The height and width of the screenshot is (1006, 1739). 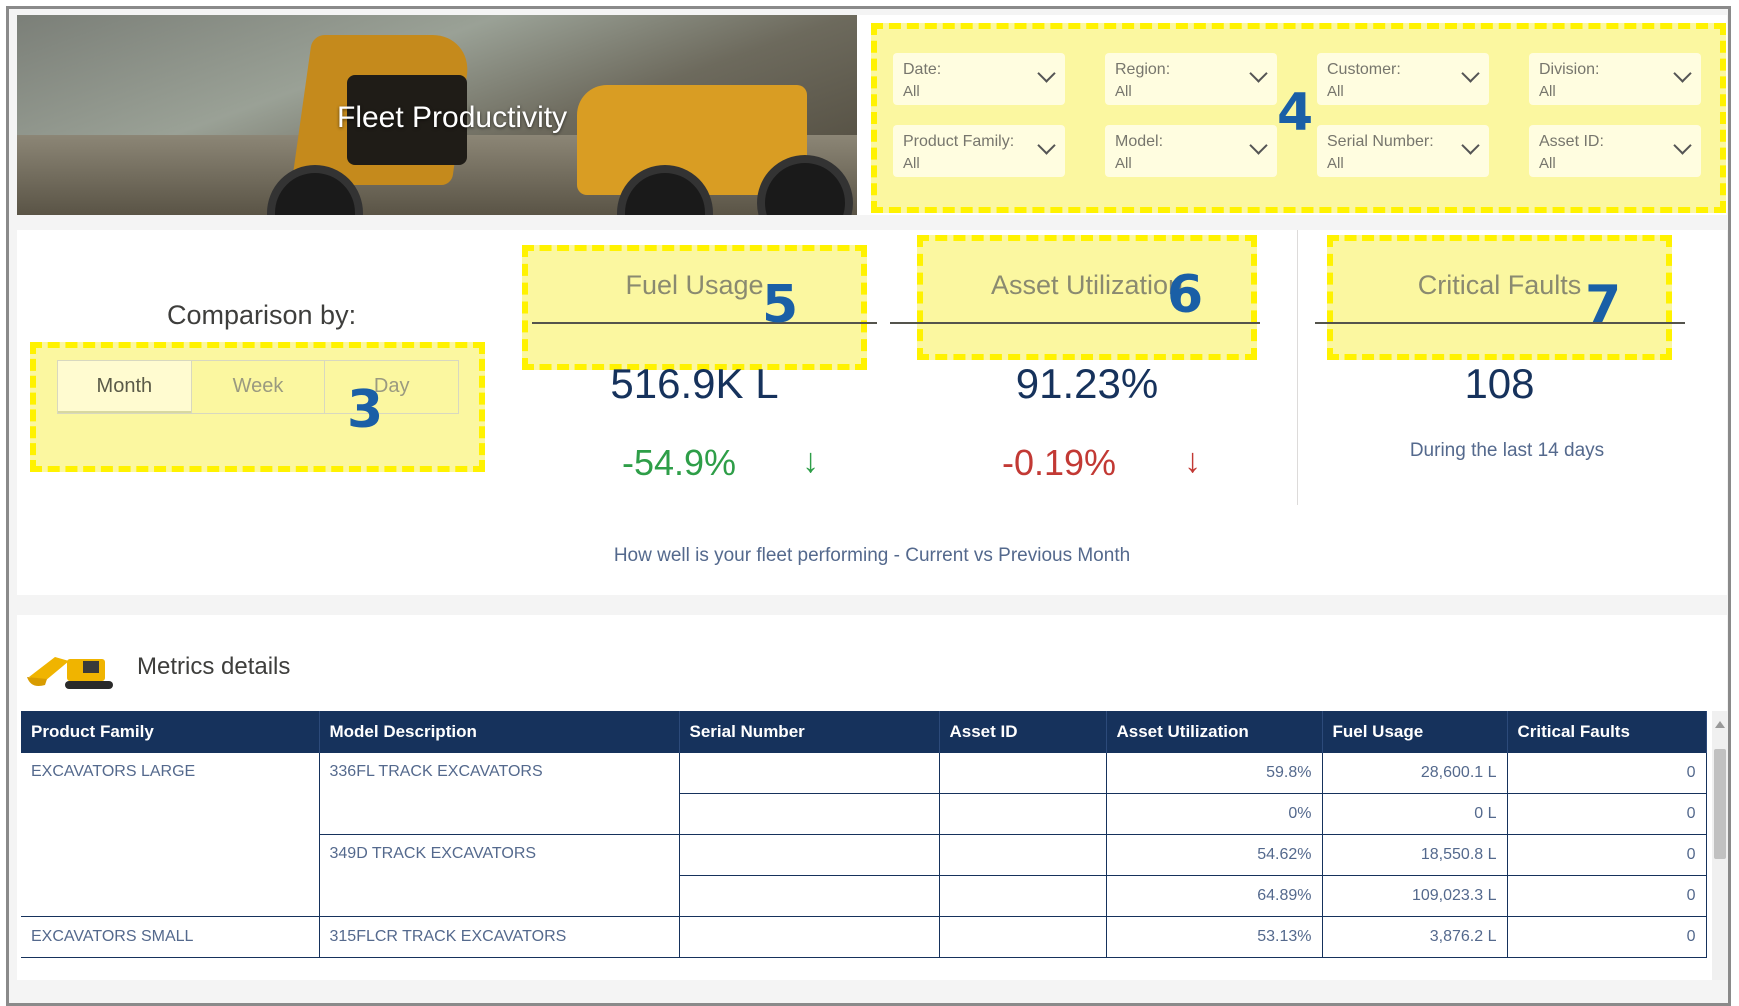 I want to click on asset-utilization-value: 91.23%, so click(x=1087, y=383).